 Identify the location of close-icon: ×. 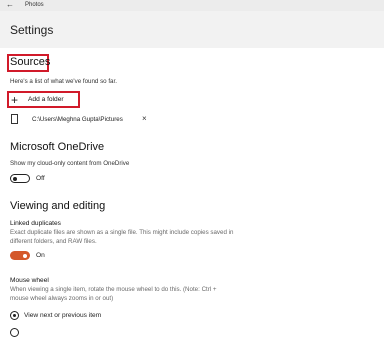
(144, 119).